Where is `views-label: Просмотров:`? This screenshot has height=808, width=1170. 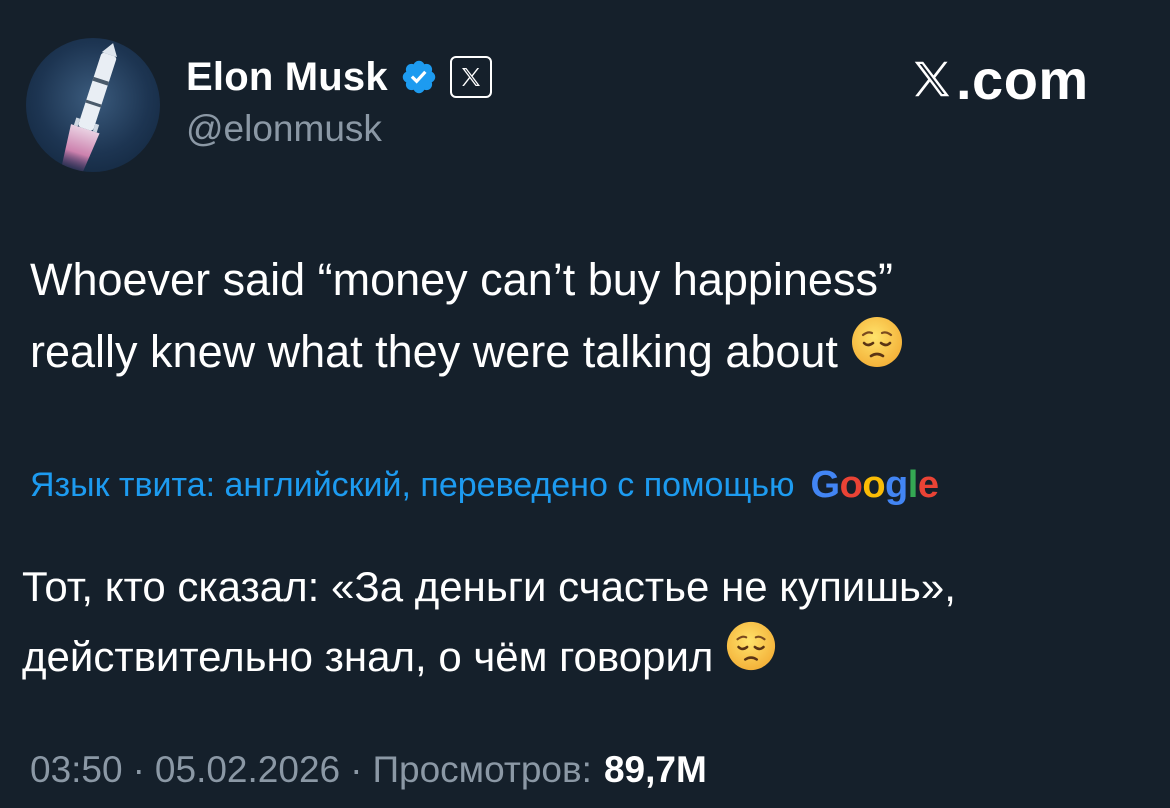 views-label: Просмотров: is located at coordinates (482, 769).